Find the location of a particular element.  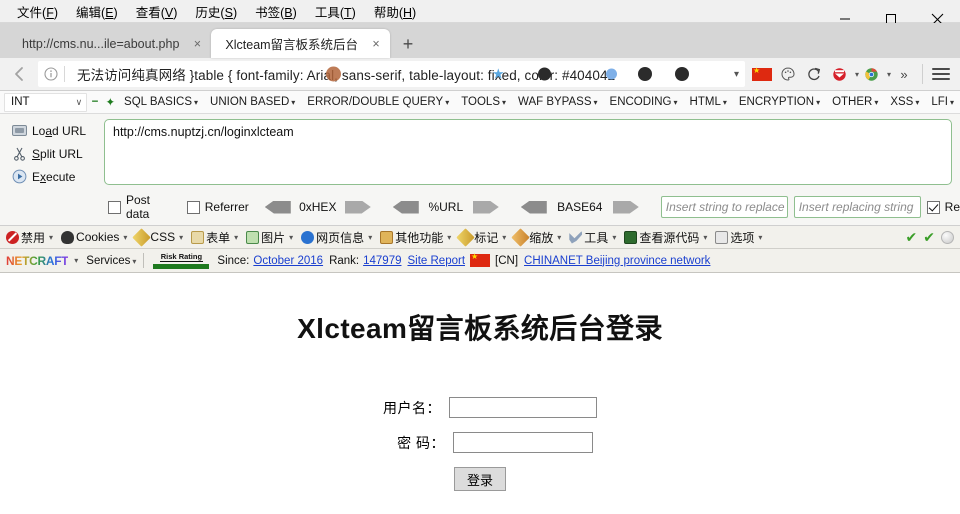

netcraft-services-menu: Services ▾ is located at coordinates (111, 261).